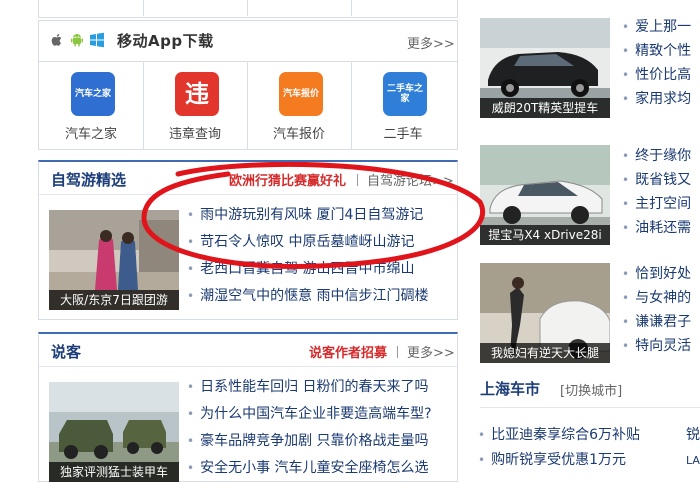 This screenshot has width=700, height=482. What do you see at coordinates (403, 132) in the screenshot?
I see `app-label: 二手车` at bounding box center [403, 132].